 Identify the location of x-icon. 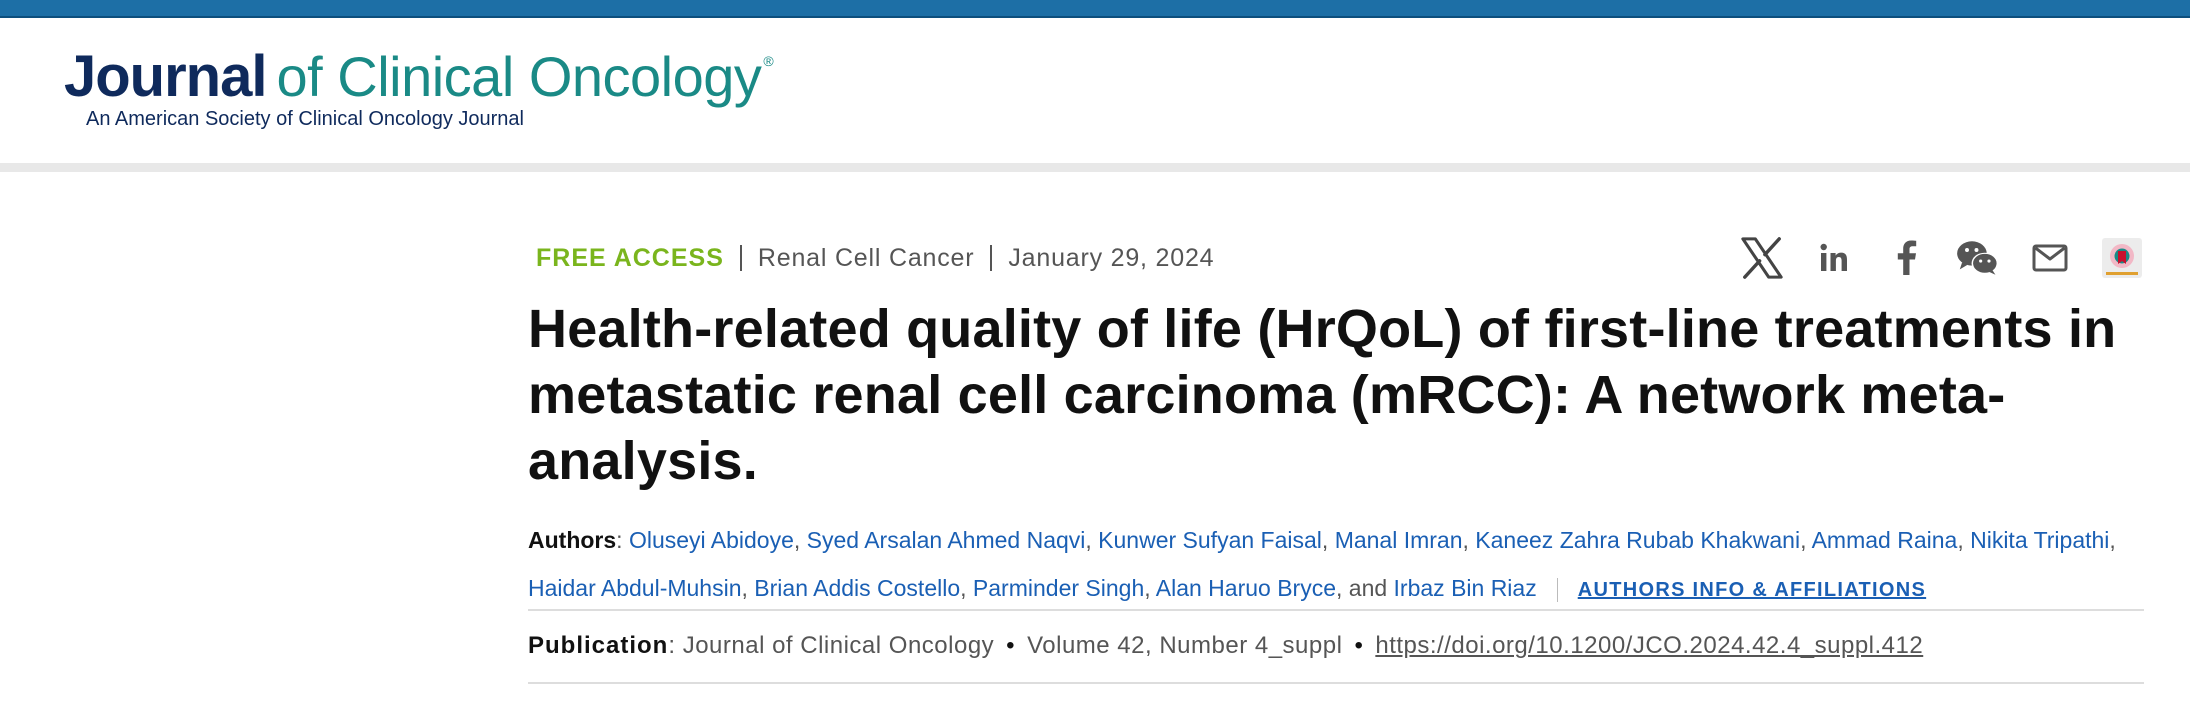
(1762, 258).